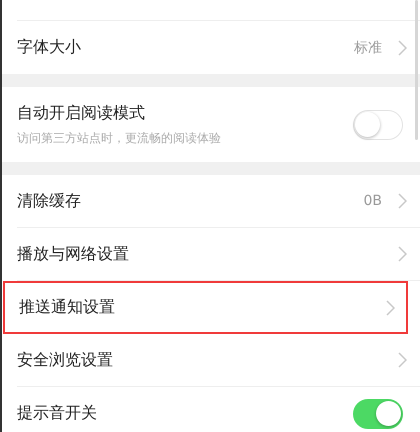  Describe the element at coordinates (372, 201) in the screenshot. I see `setting-value: 0B` at that location.